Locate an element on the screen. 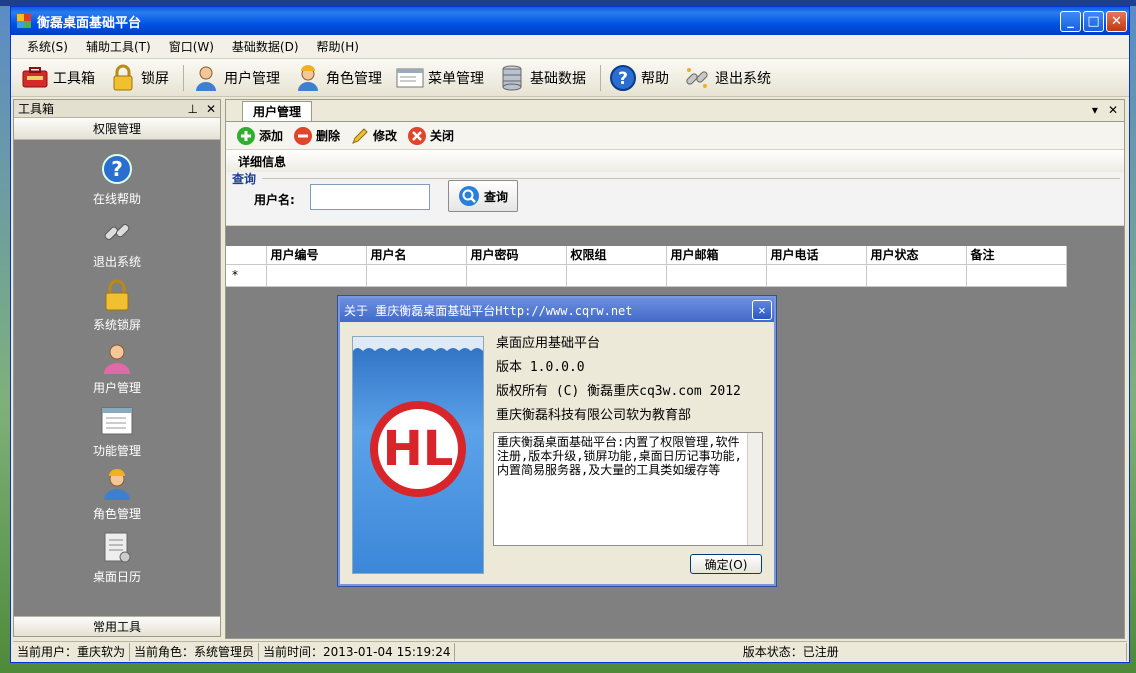 This screenshot has width=1136, height=673. add-label: 添加 is located at coordinates (271, 136).